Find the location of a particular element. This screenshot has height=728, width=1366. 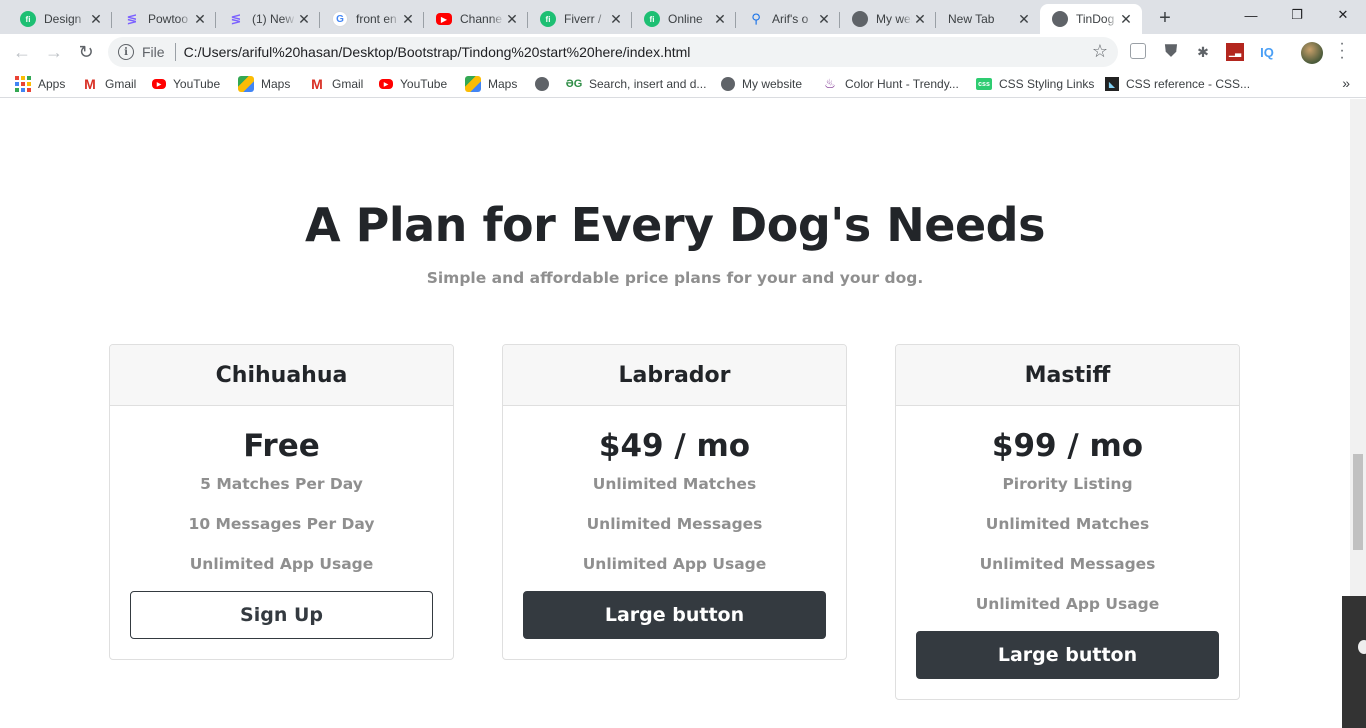

iq-icon: IQ is located at coordinates (1267, 52).